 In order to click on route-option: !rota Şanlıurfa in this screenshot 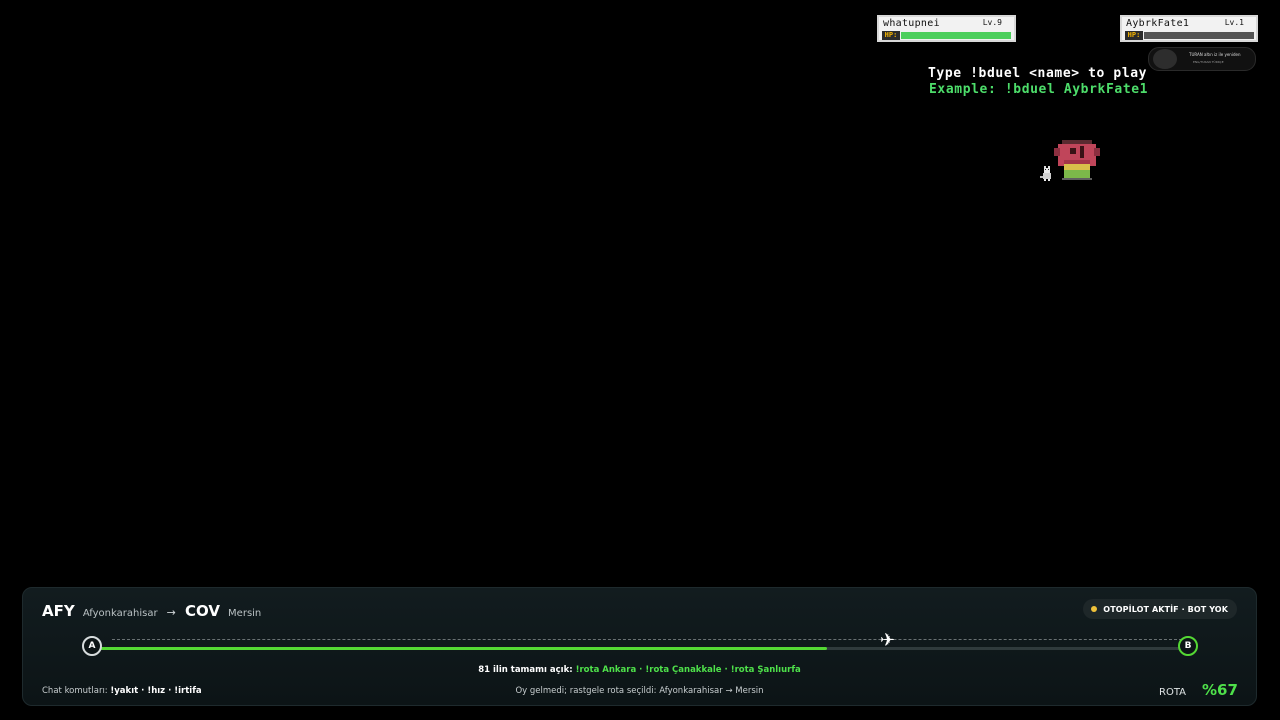, I will do `click(765, 670)`.